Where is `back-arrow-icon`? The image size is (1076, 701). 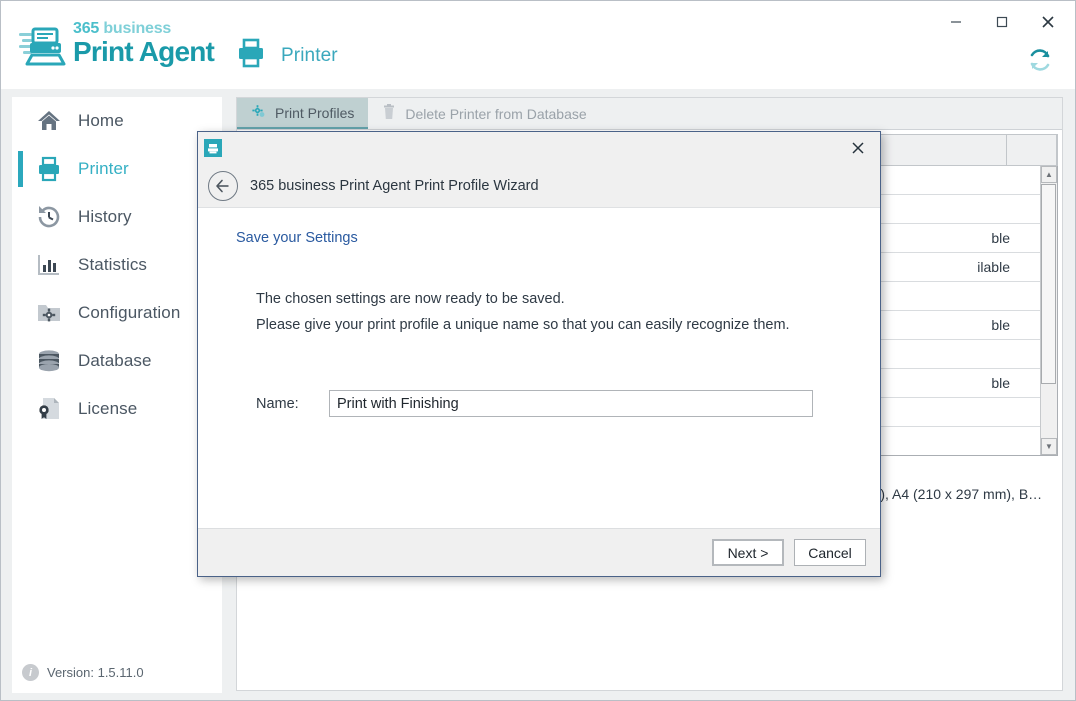
back-arrow-icon is located at coordinates (223, 185).